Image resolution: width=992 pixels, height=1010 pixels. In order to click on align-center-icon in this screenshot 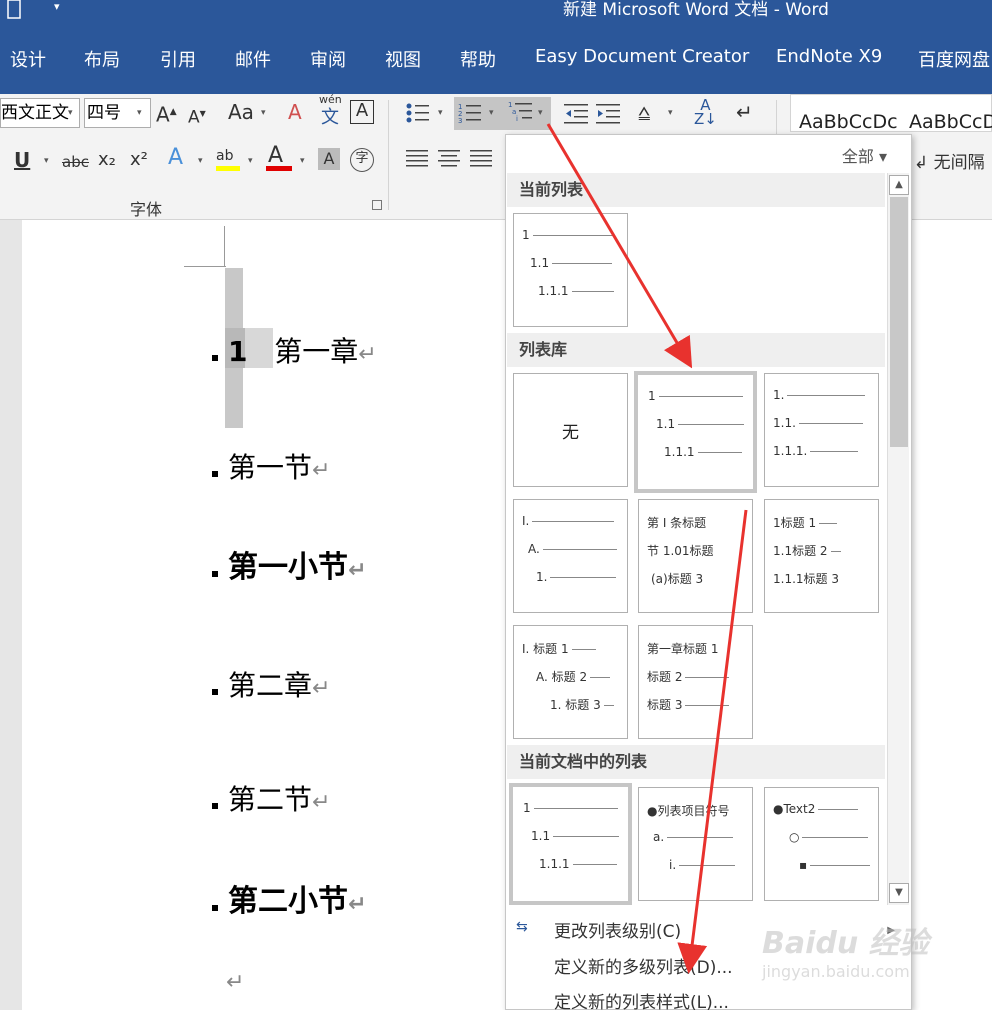, I will do `click(450, 159)`.